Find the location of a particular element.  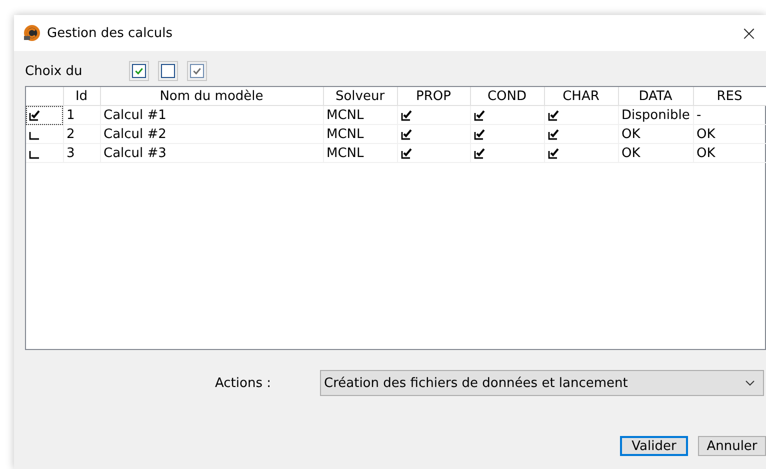

column-header: Nom du modèle is located at coordinates (211, 96).